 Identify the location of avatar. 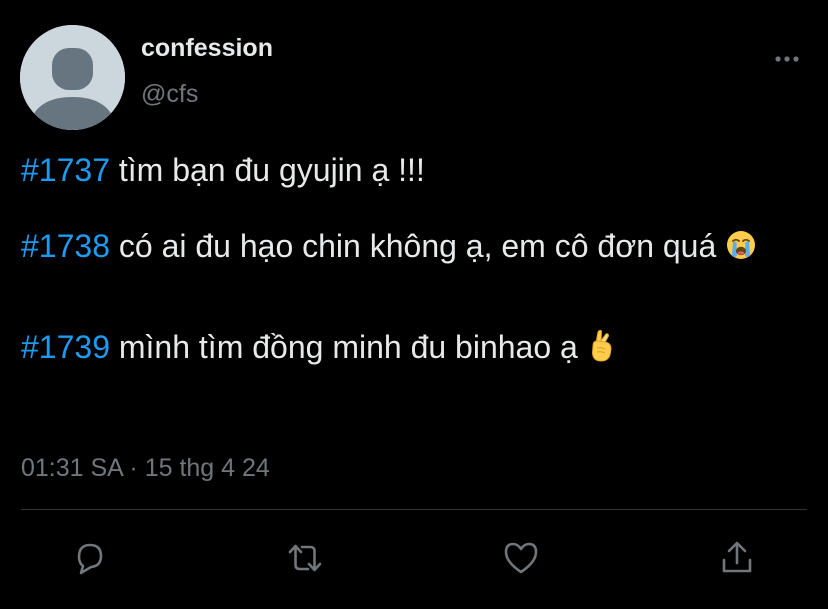
(72, 77).